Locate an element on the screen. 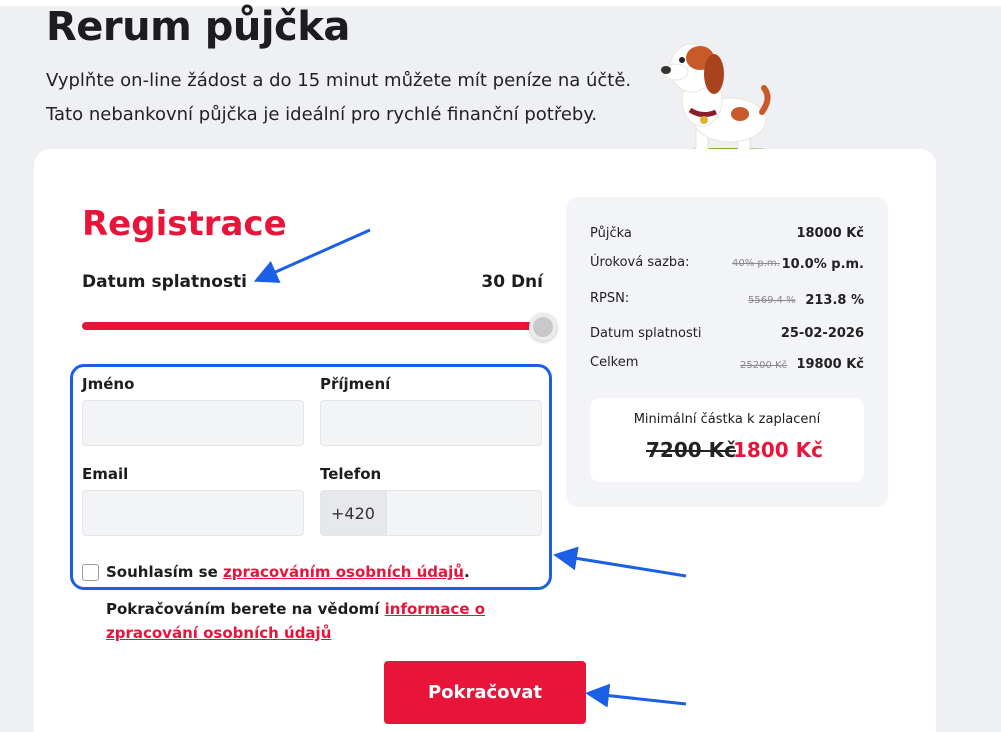  rate-label: Úroková sazba: is located at coordinates (640, 262).